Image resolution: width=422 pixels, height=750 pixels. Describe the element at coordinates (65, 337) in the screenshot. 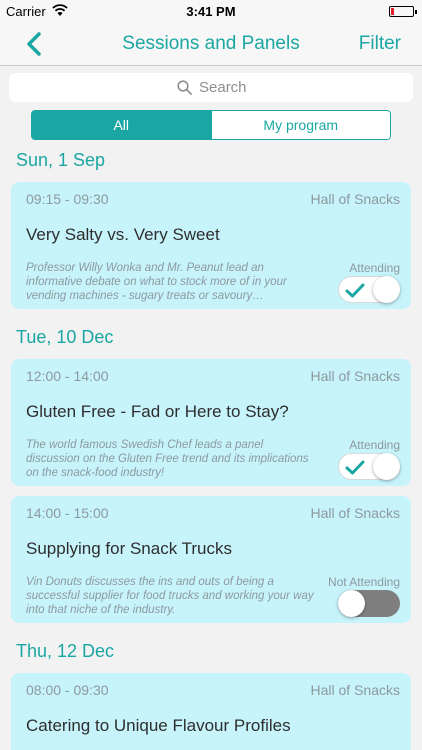

I see `date-header: Tue, 10 Dec` at that location.